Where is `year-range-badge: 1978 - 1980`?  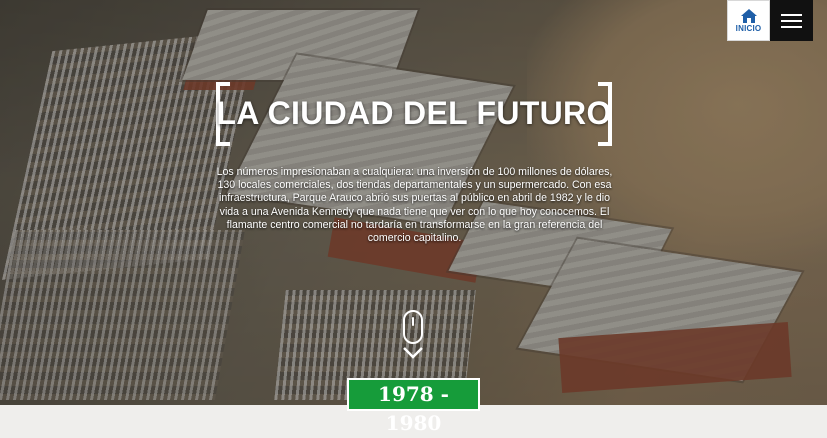 year-range-badge: 1978 - 1980 is located at coordinates (413, 406).